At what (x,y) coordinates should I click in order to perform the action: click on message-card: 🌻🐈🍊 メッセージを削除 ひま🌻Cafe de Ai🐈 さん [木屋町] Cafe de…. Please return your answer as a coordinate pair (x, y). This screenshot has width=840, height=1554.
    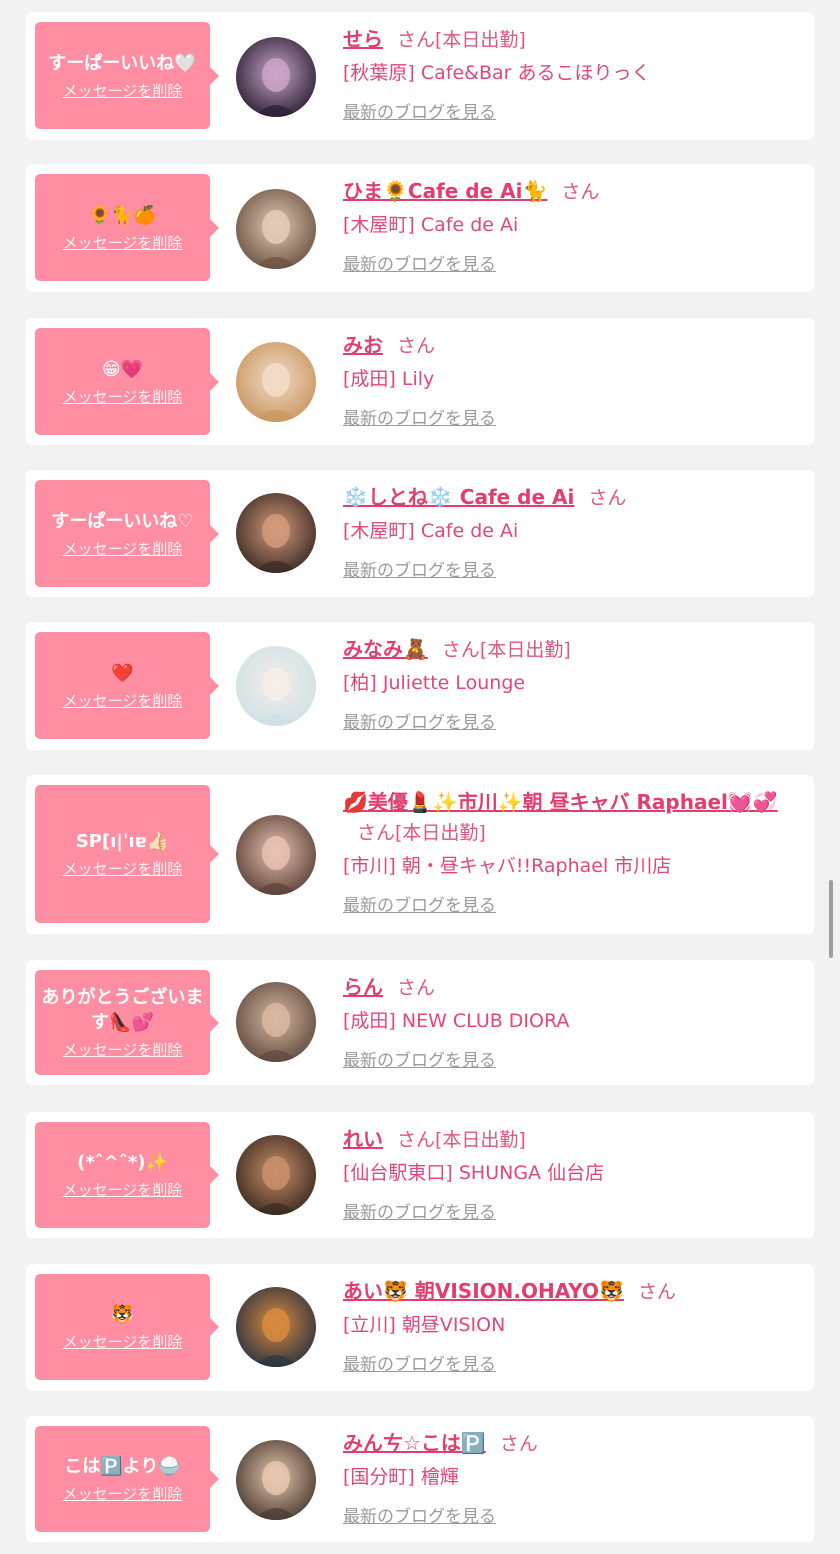
    Looking at the image, I should click on (420, 228).